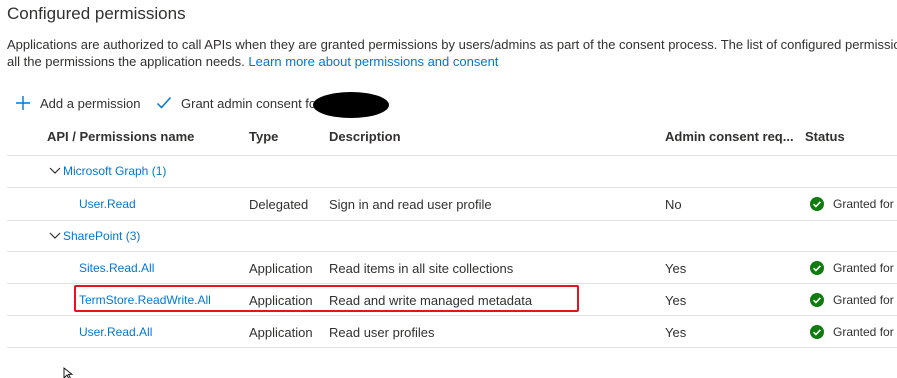 This screenshot has height=378, width=897. I want to click on highlight-box, so click(326, 298).